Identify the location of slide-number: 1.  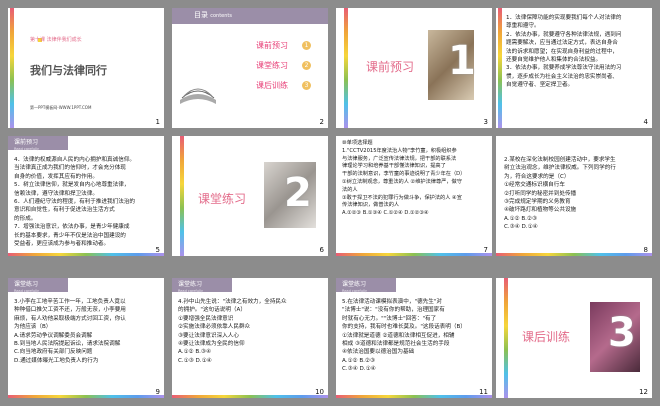
(157, 122).